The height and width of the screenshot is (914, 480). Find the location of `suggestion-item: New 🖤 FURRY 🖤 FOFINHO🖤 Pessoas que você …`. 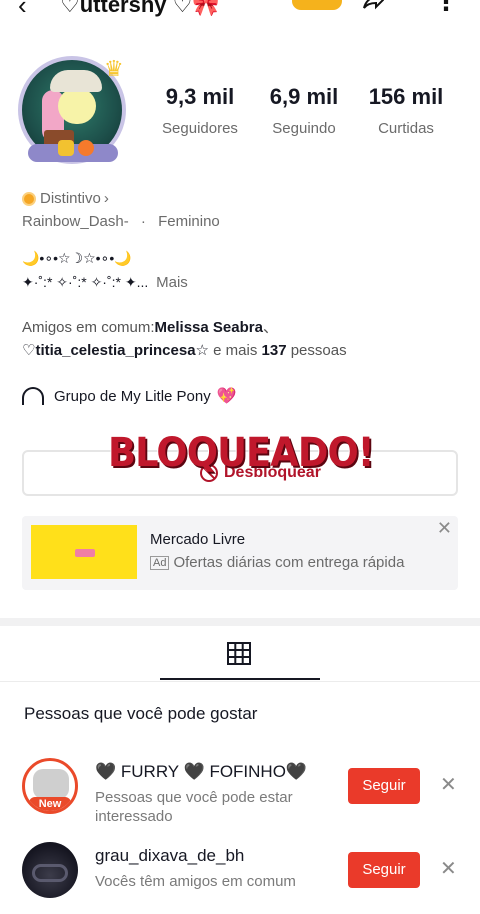

suggestion-item: New 🖤 FURRY 🖤 FOFINHO🖤 Pessoas que você … is located at coordinates (240, 791).